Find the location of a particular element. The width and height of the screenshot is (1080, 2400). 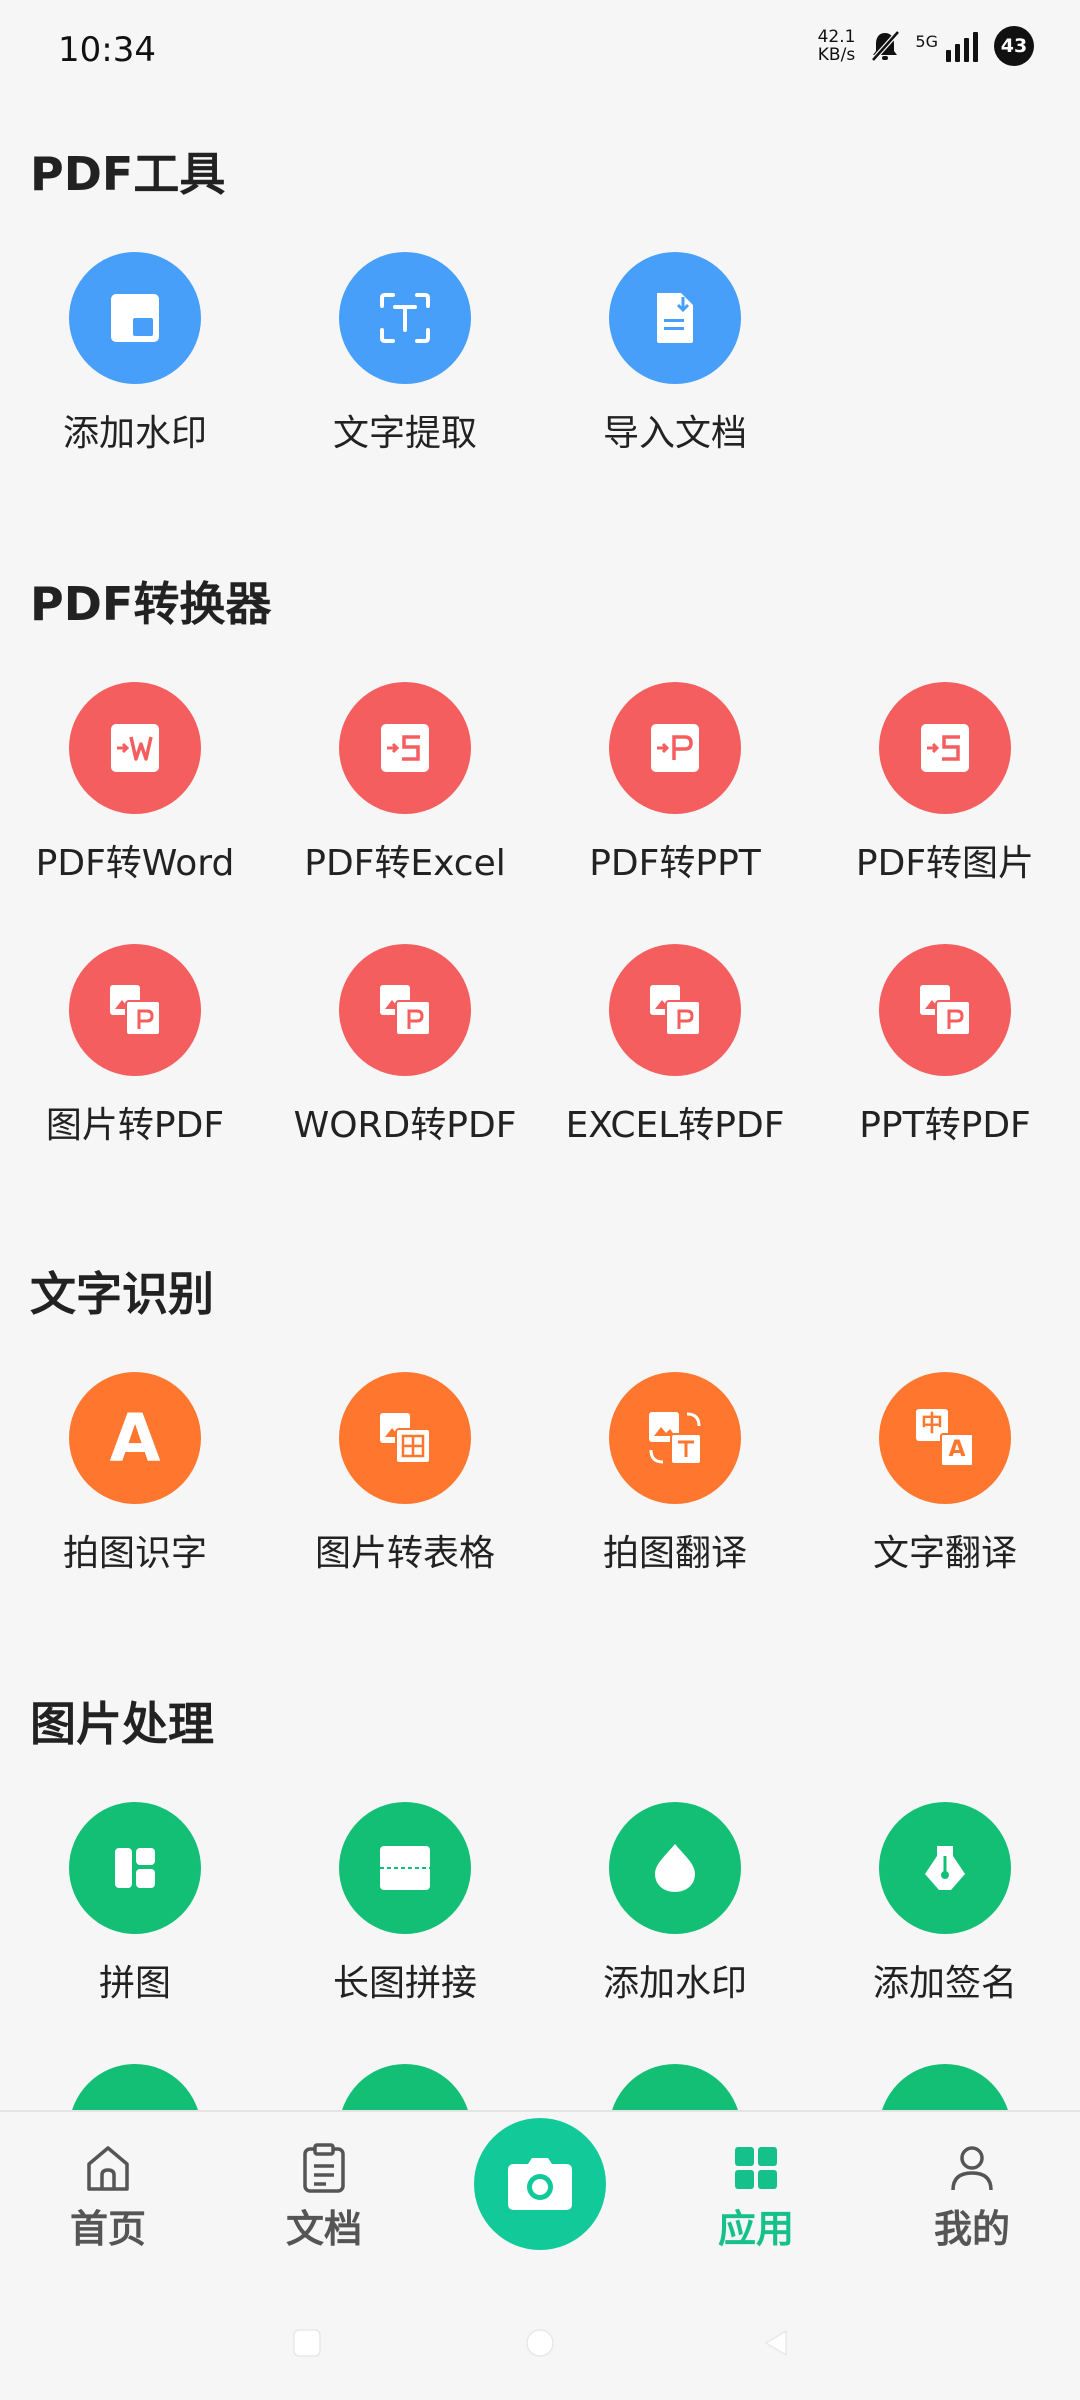

excel-to-pdf-icon is located at coordinates (675, 1010).